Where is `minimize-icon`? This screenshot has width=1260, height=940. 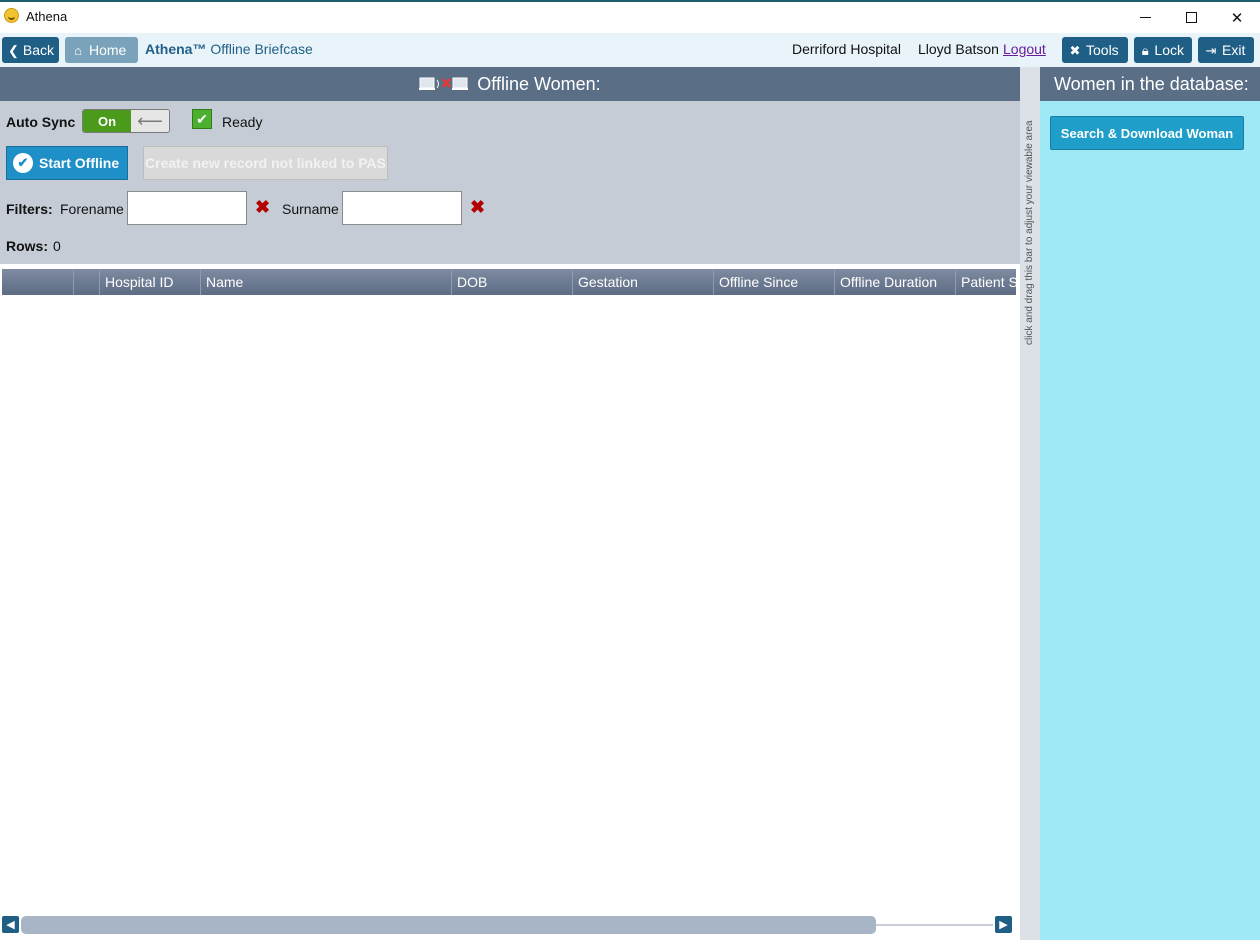
minimize-icon is located at coordinates (1145, 17).